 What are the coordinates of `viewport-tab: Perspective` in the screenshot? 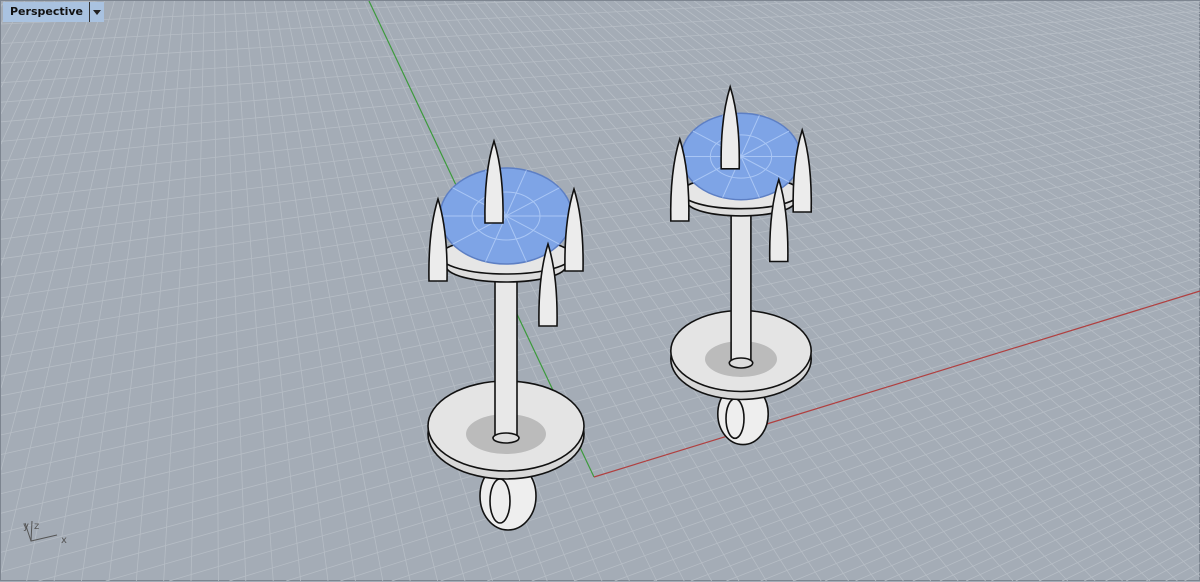 It's located at (53, 12).